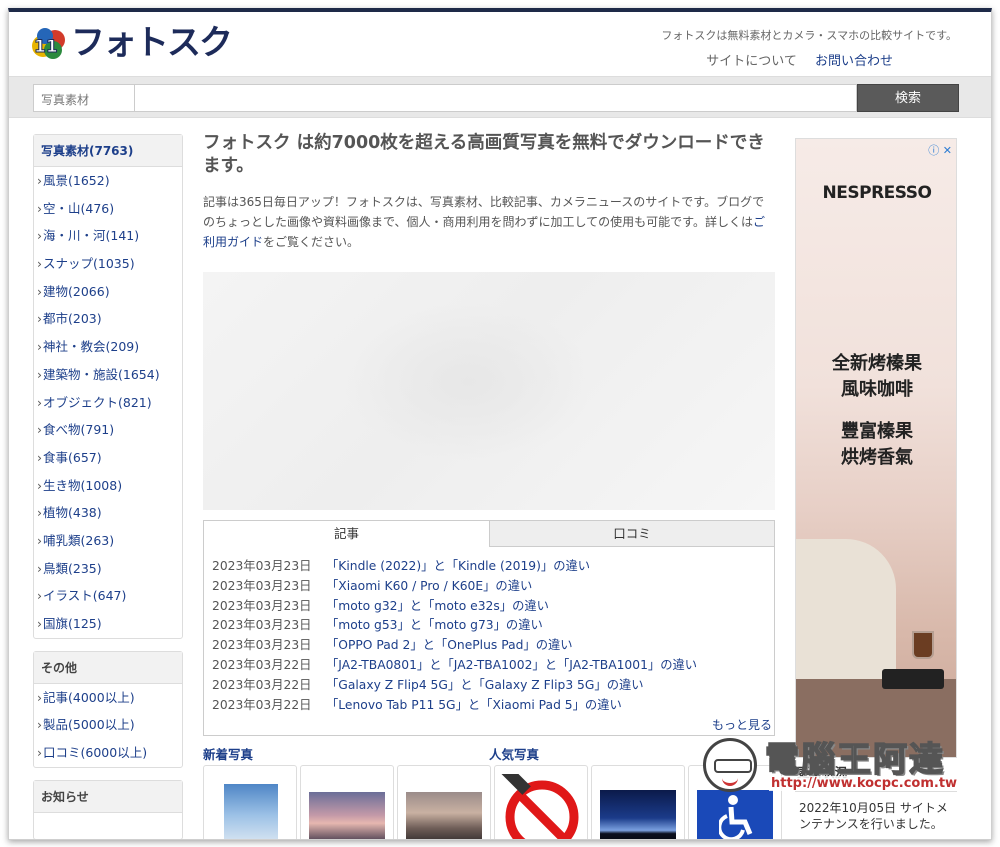 This screenshot has width=1000, height=847. Describe the element at coordinates (474, 705) in the screenshot. I see `news-title-link: 「Lenovo Tab P11 5G」と「Xiaomi Pad 5」の違い` at that location.